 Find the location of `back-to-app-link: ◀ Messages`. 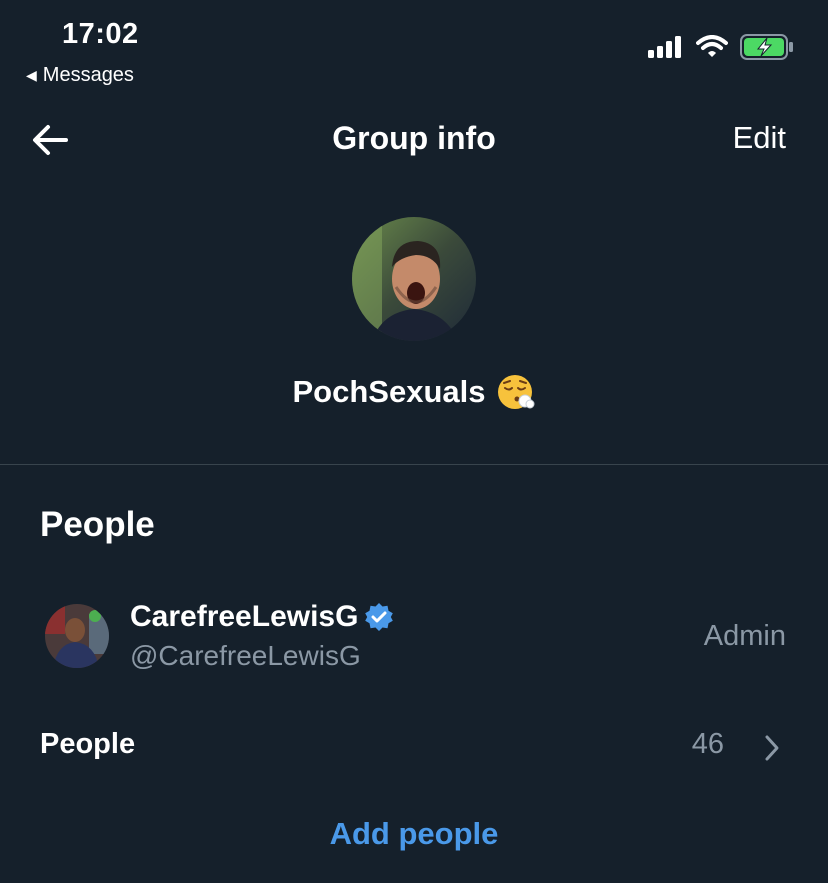

back-to-app-link: ◀ Messages is located at coordinates (80, 75).